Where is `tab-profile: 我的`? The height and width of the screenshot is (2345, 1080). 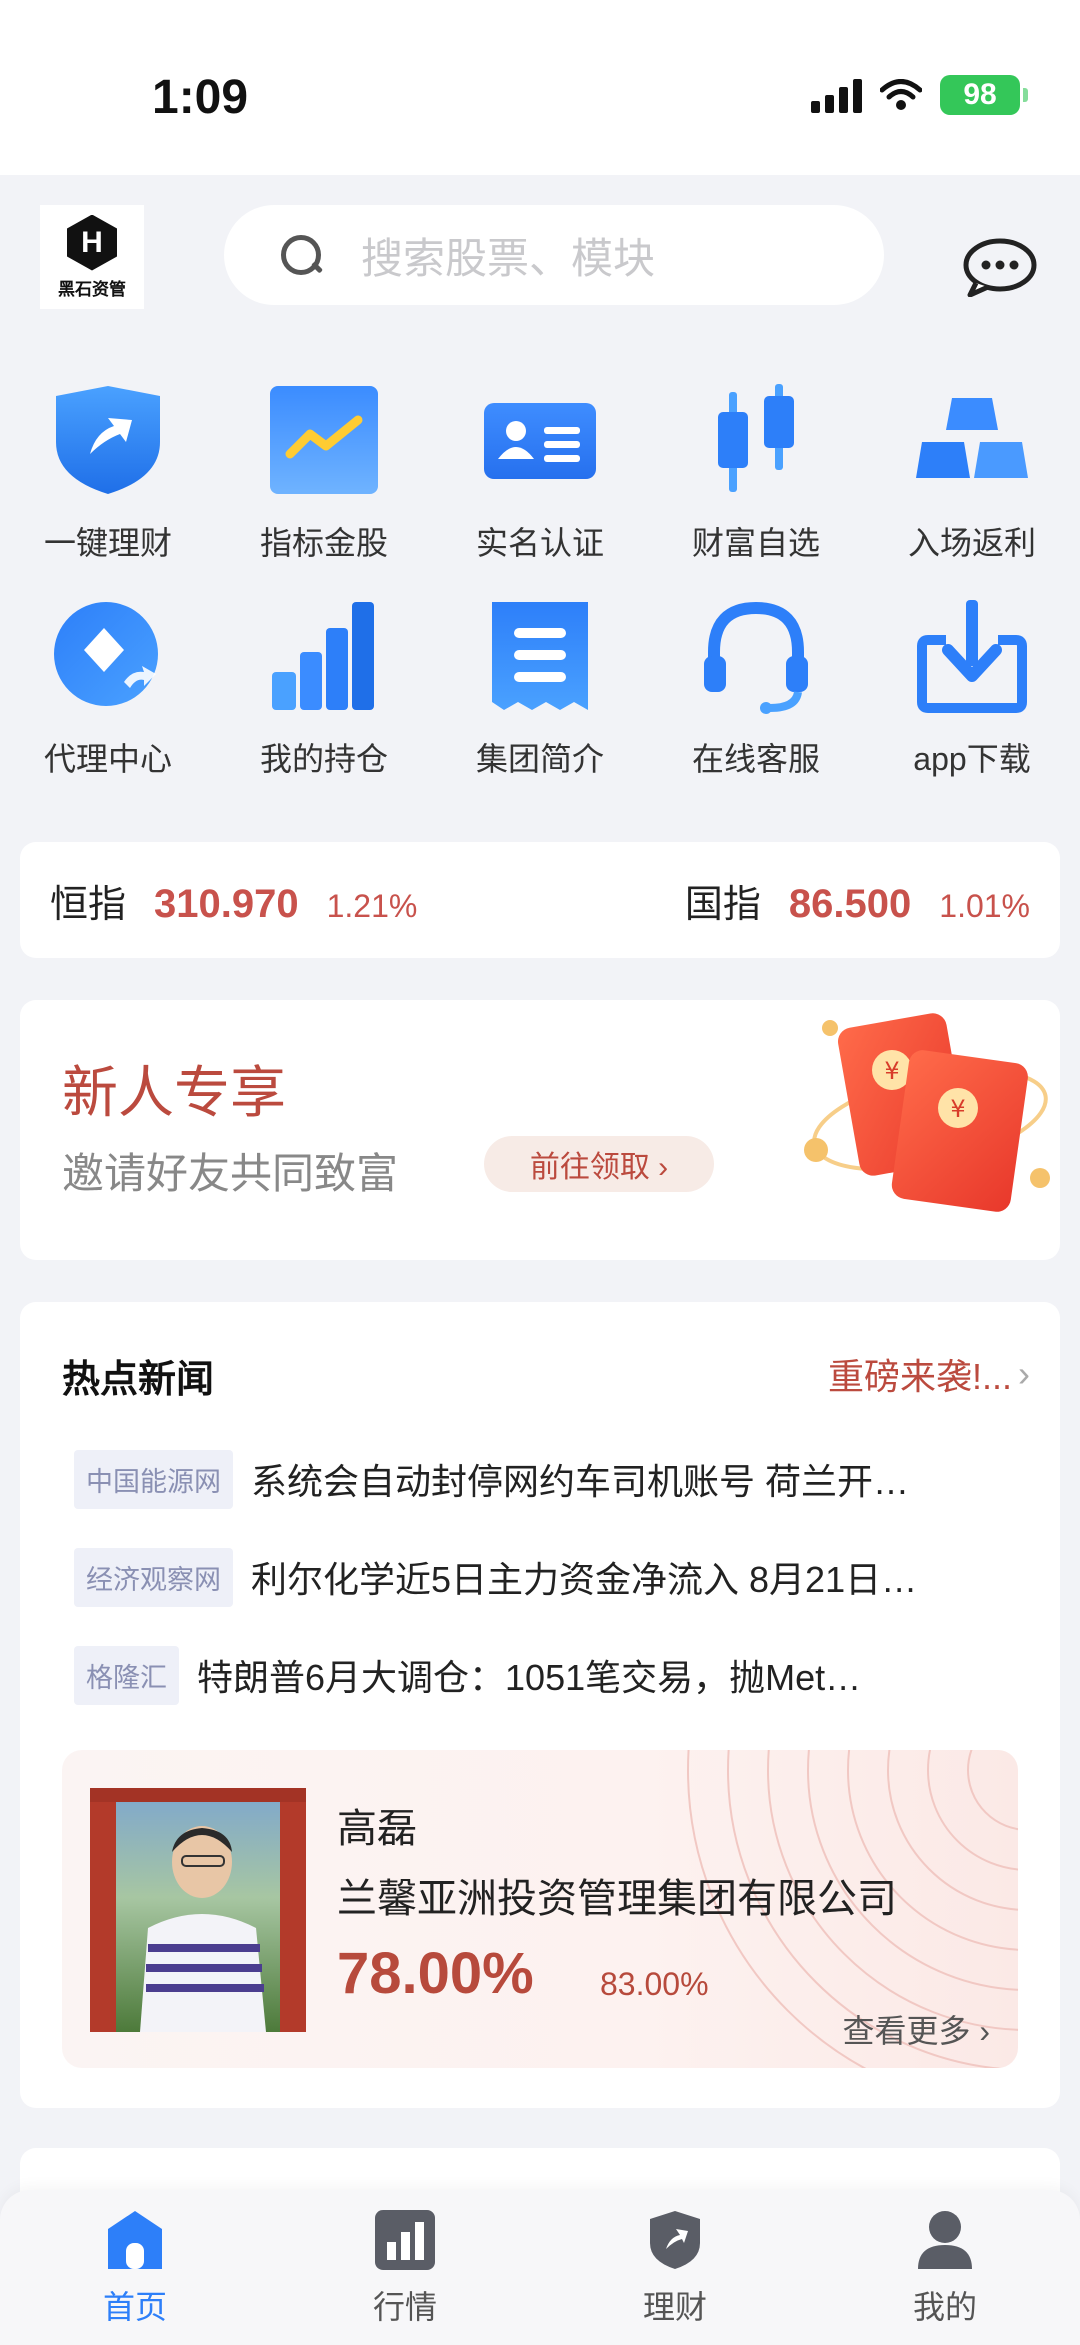 tab-profile: 我的 is located at coordinates (945, 2267).